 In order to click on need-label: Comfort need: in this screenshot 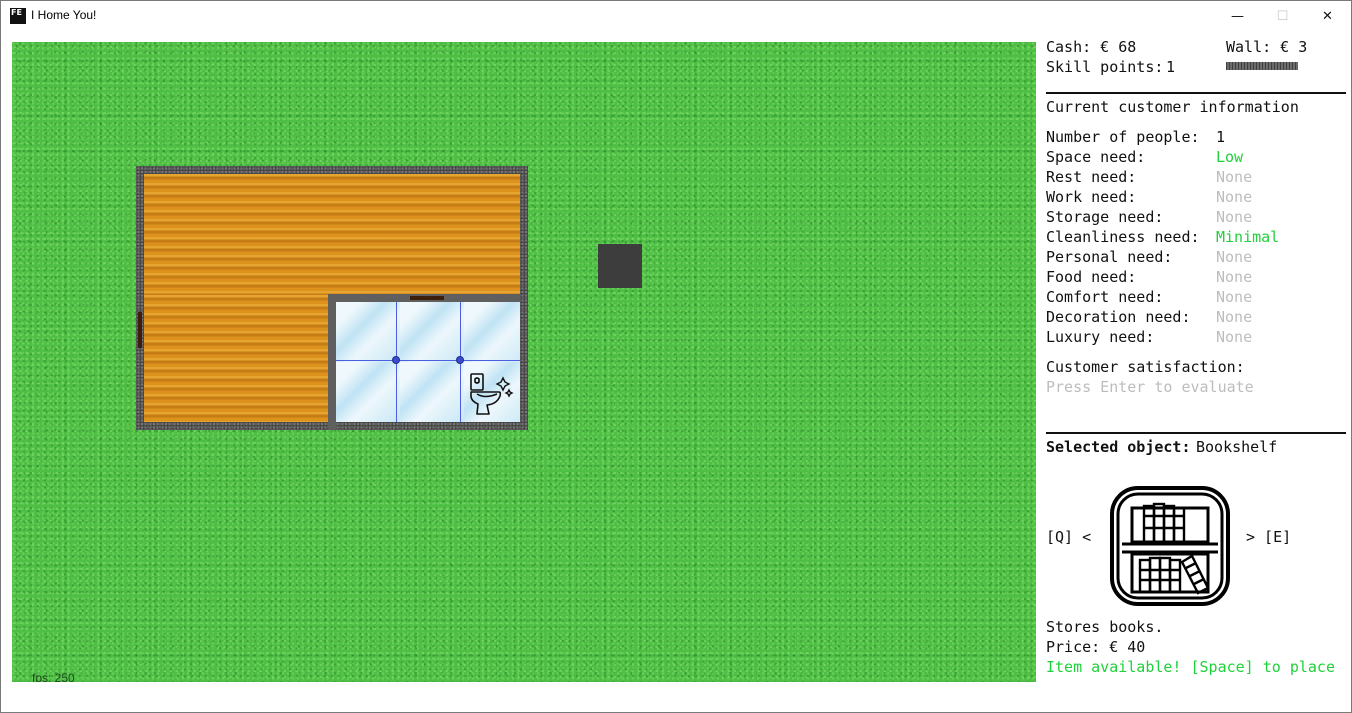, I will do `click(1105, 297)`.